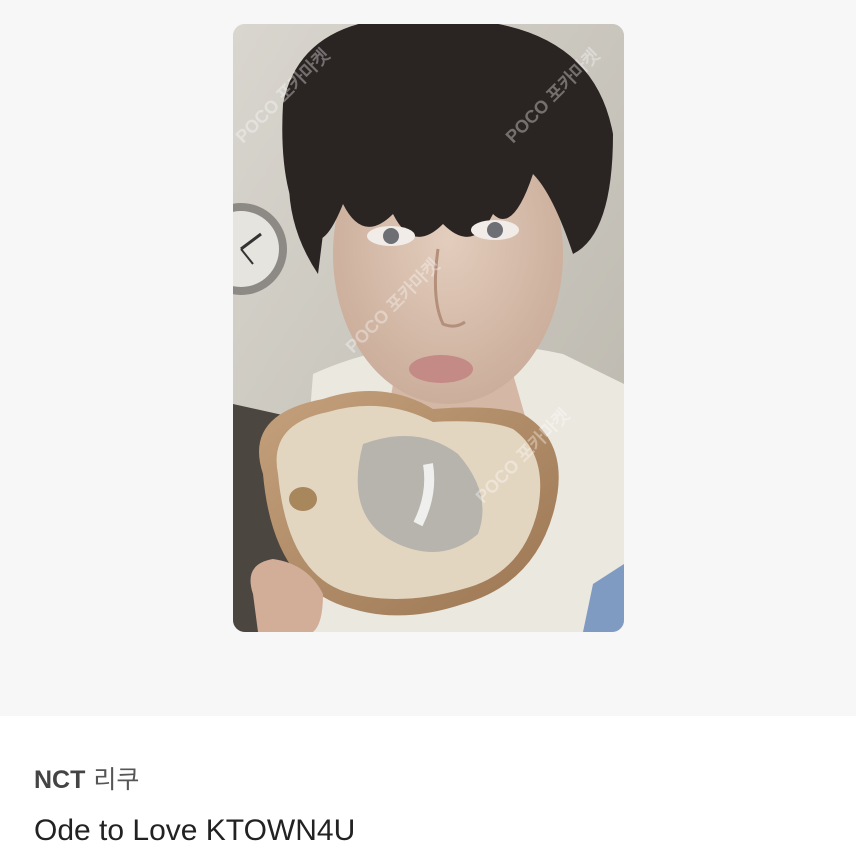  I want to click on artist-line: NCT 리쿠, so click(86, 780).